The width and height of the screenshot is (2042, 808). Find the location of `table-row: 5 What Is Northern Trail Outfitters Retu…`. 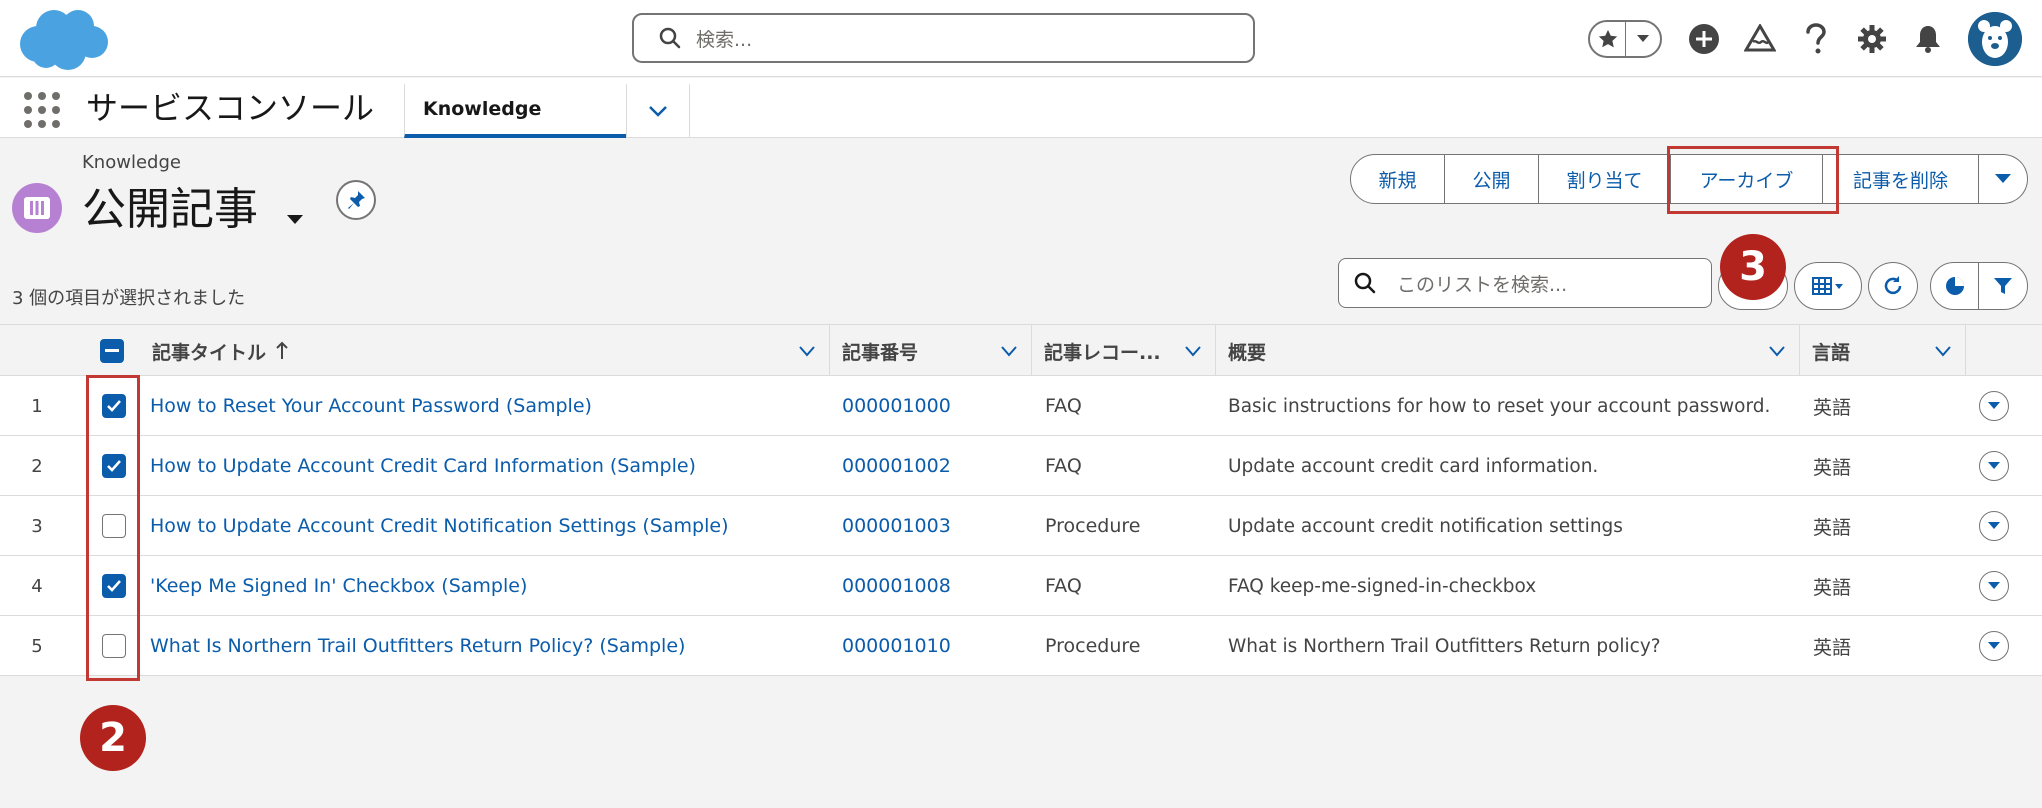

table-row: 5 What Is Northern Trail Outfitters Retu… is located at coordinates (1021, 646).